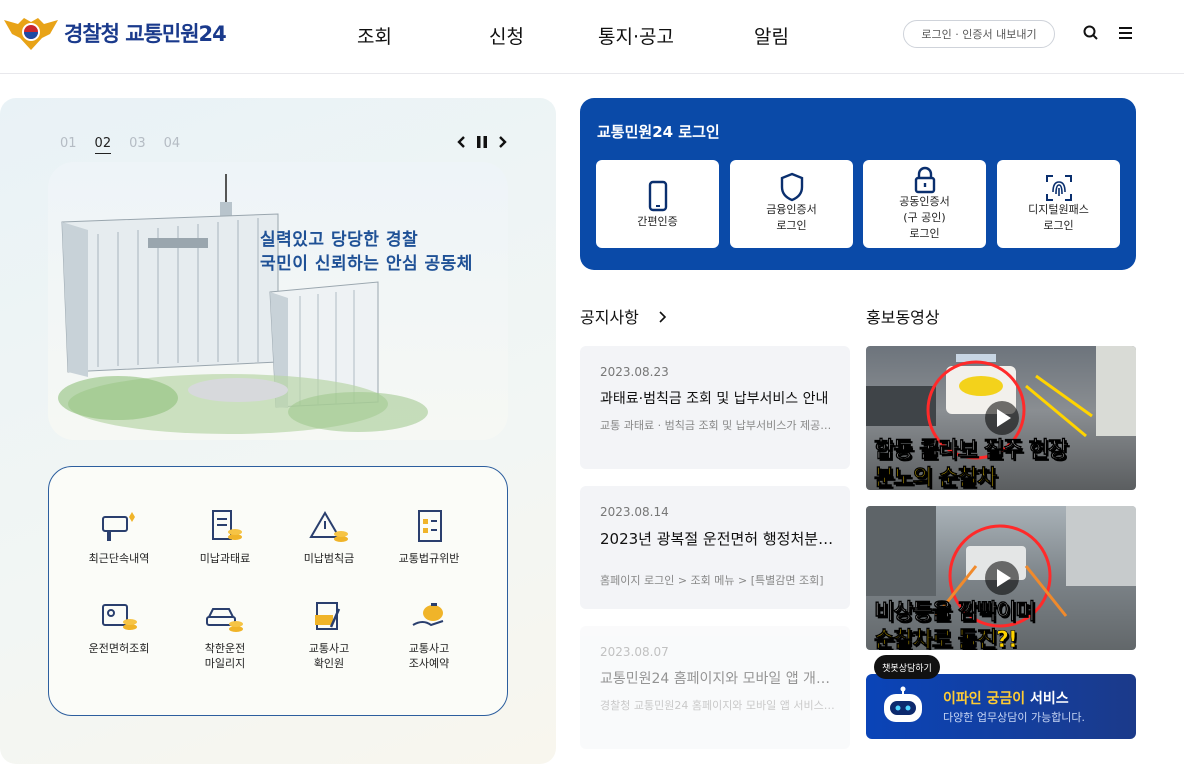 This screenshot has height=777, width=1184. Describe the element at coordinates (791, 217) in the screenshot. I see `login-card-label: 금융인증서 로그인` at that location.